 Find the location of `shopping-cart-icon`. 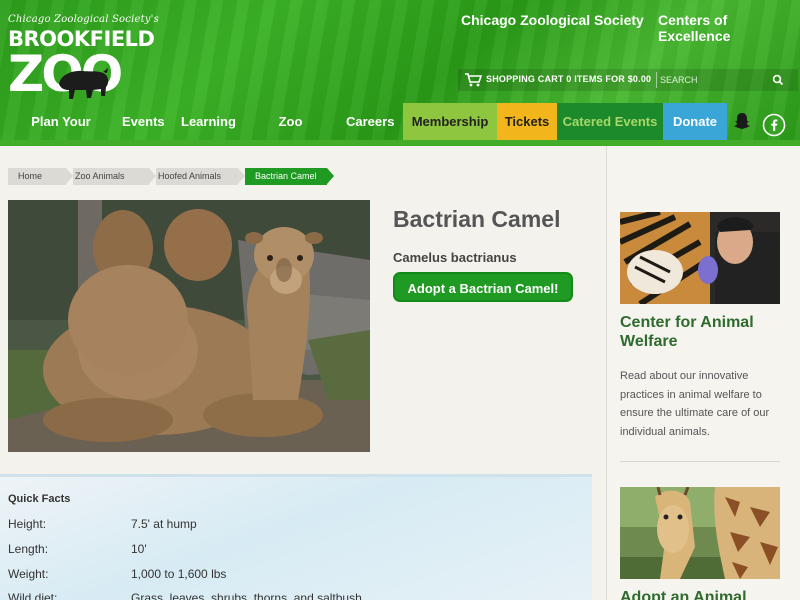

shopping-cart-icon is located at coordinates (473, 80).